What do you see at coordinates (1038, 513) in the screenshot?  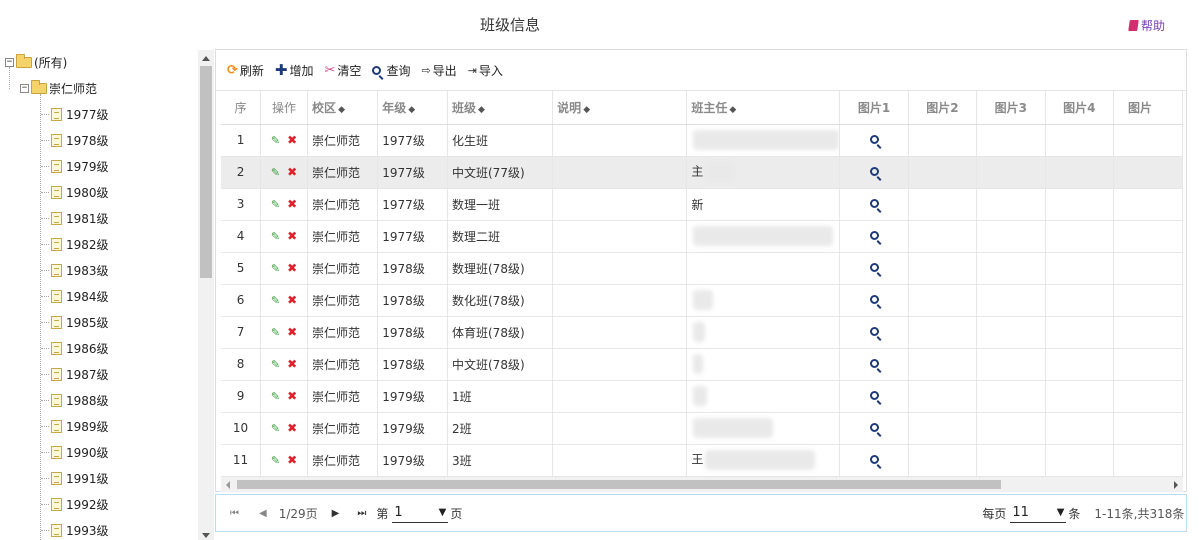 I see `per-page-select: 11 ▼` at bounding box center [1038, 513].